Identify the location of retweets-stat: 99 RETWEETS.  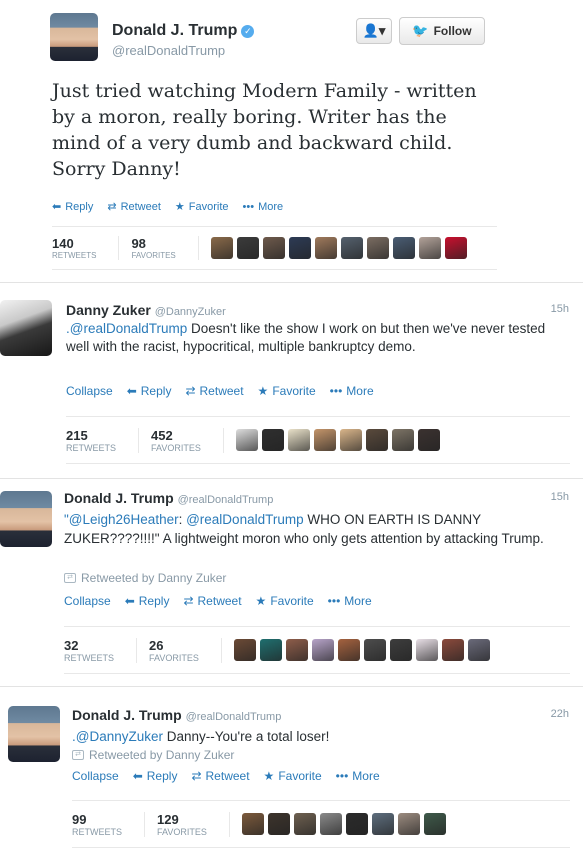
(109, 824).